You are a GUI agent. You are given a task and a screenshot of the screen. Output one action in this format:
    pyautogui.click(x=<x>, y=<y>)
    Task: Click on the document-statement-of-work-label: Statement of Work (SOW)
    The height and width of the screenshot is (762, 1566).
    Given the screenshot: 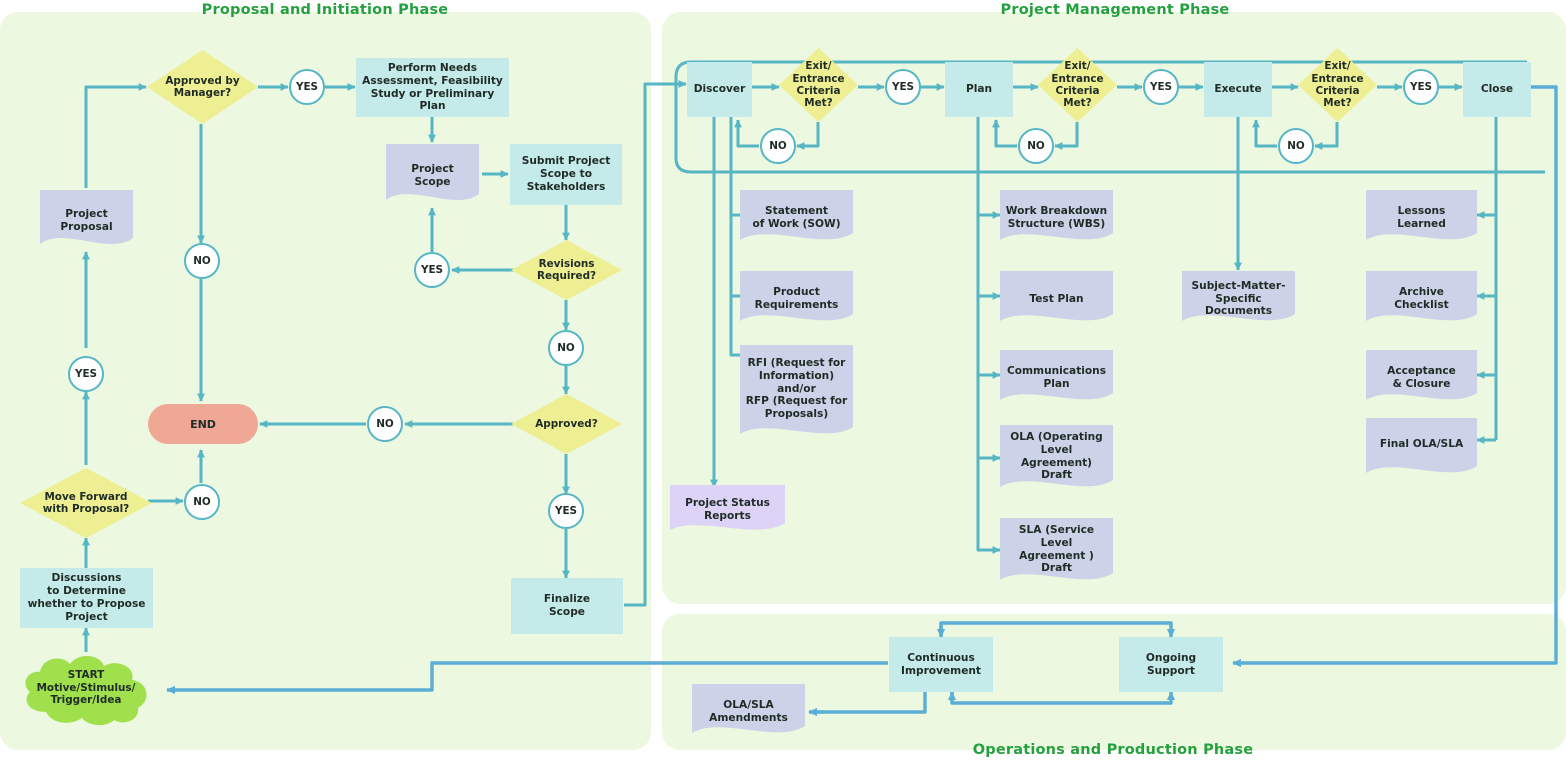 What is the action you would take?
    pyautogui.click(x=796, y=217)
    